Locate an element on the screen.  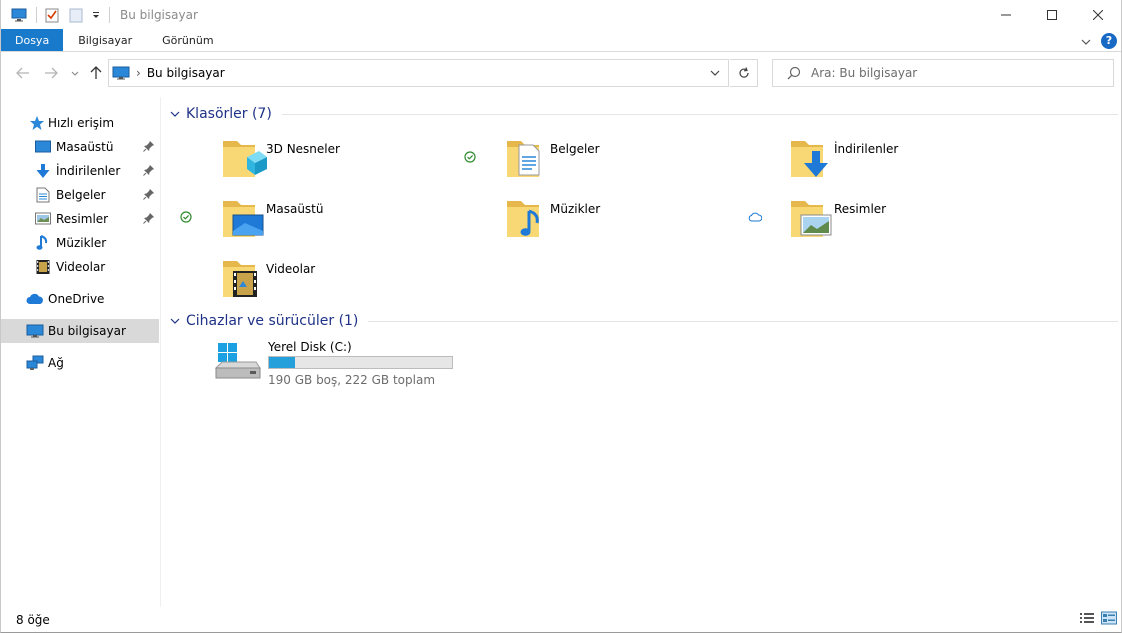
drive-space-info: 190 GB boş, 222 GB toplam is located at coordinates (352, 380).